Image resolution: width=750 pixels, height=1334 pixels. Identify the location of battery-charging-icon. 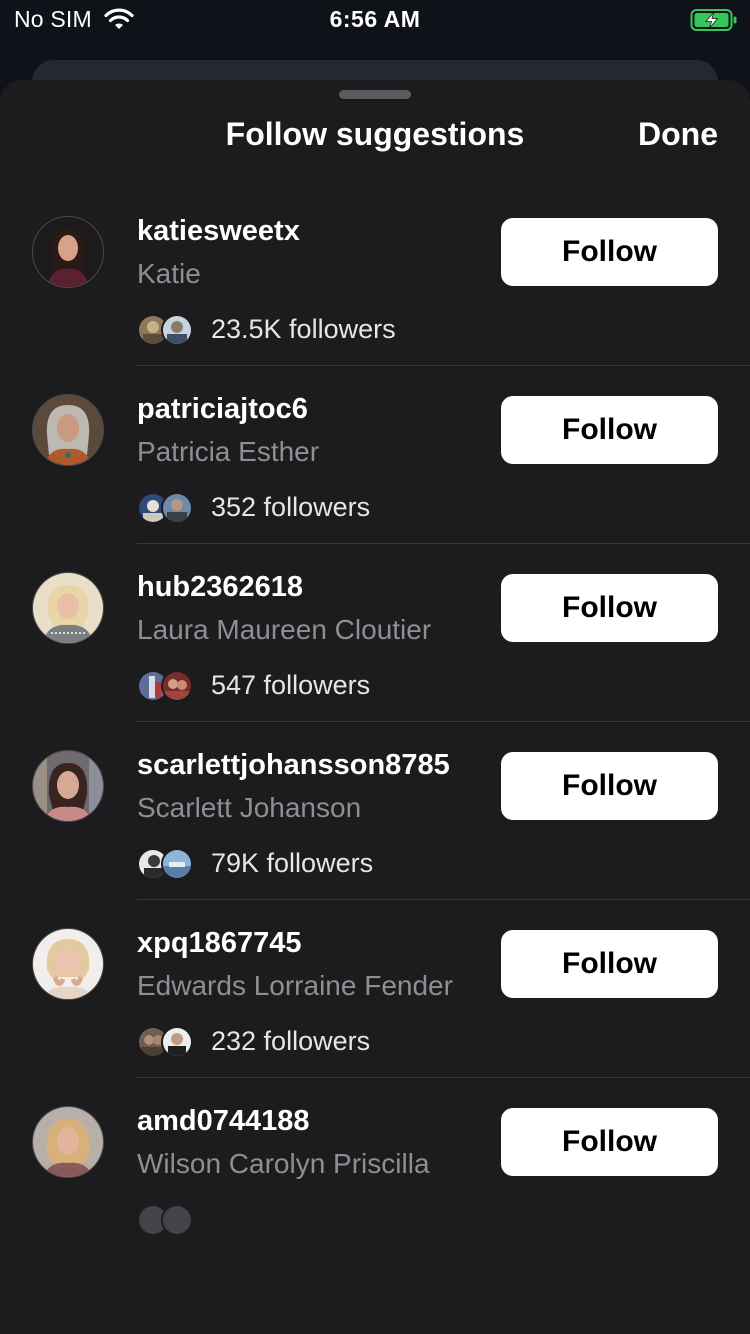
(714, 20).